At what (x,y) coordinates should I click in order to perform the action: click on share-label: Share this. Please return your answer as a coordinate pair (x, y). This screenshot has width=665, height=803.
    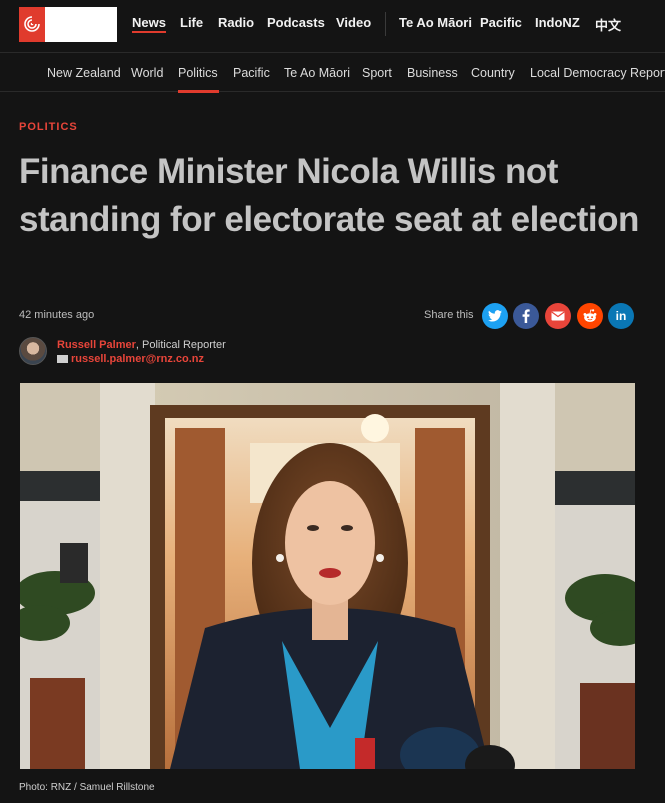
    Looking at the image, I should click on (449, 315).